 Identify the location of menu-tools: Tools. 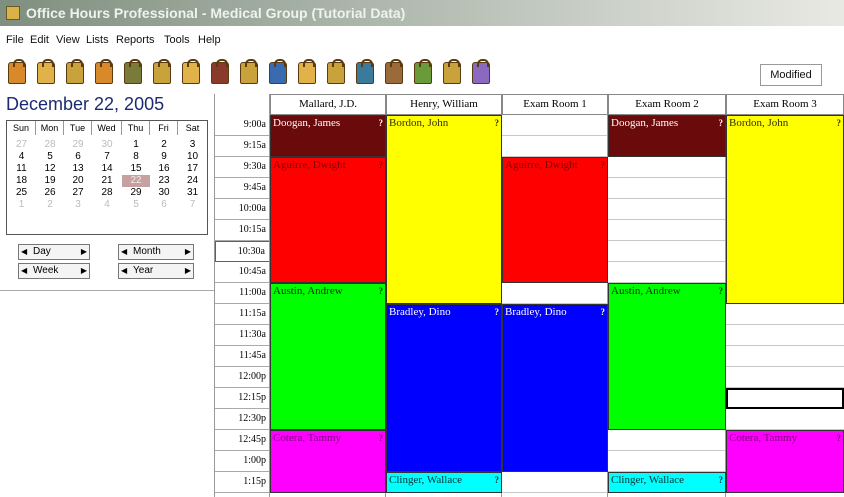
(177, 40).